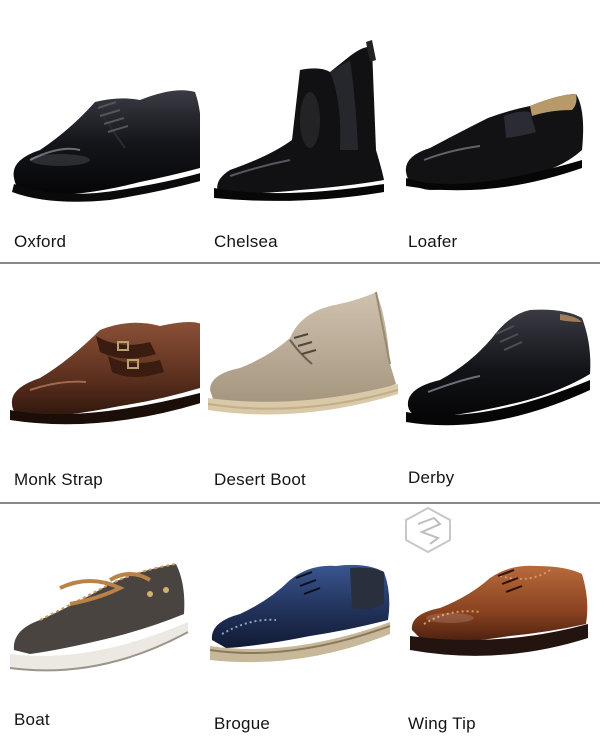 This screenshot has height=748, width=600. What do you see at coordinates (58, 479) in the screenshot?
I see `shoe-label-monk-strap: Monk Strap` at bounding box center [58, 479].